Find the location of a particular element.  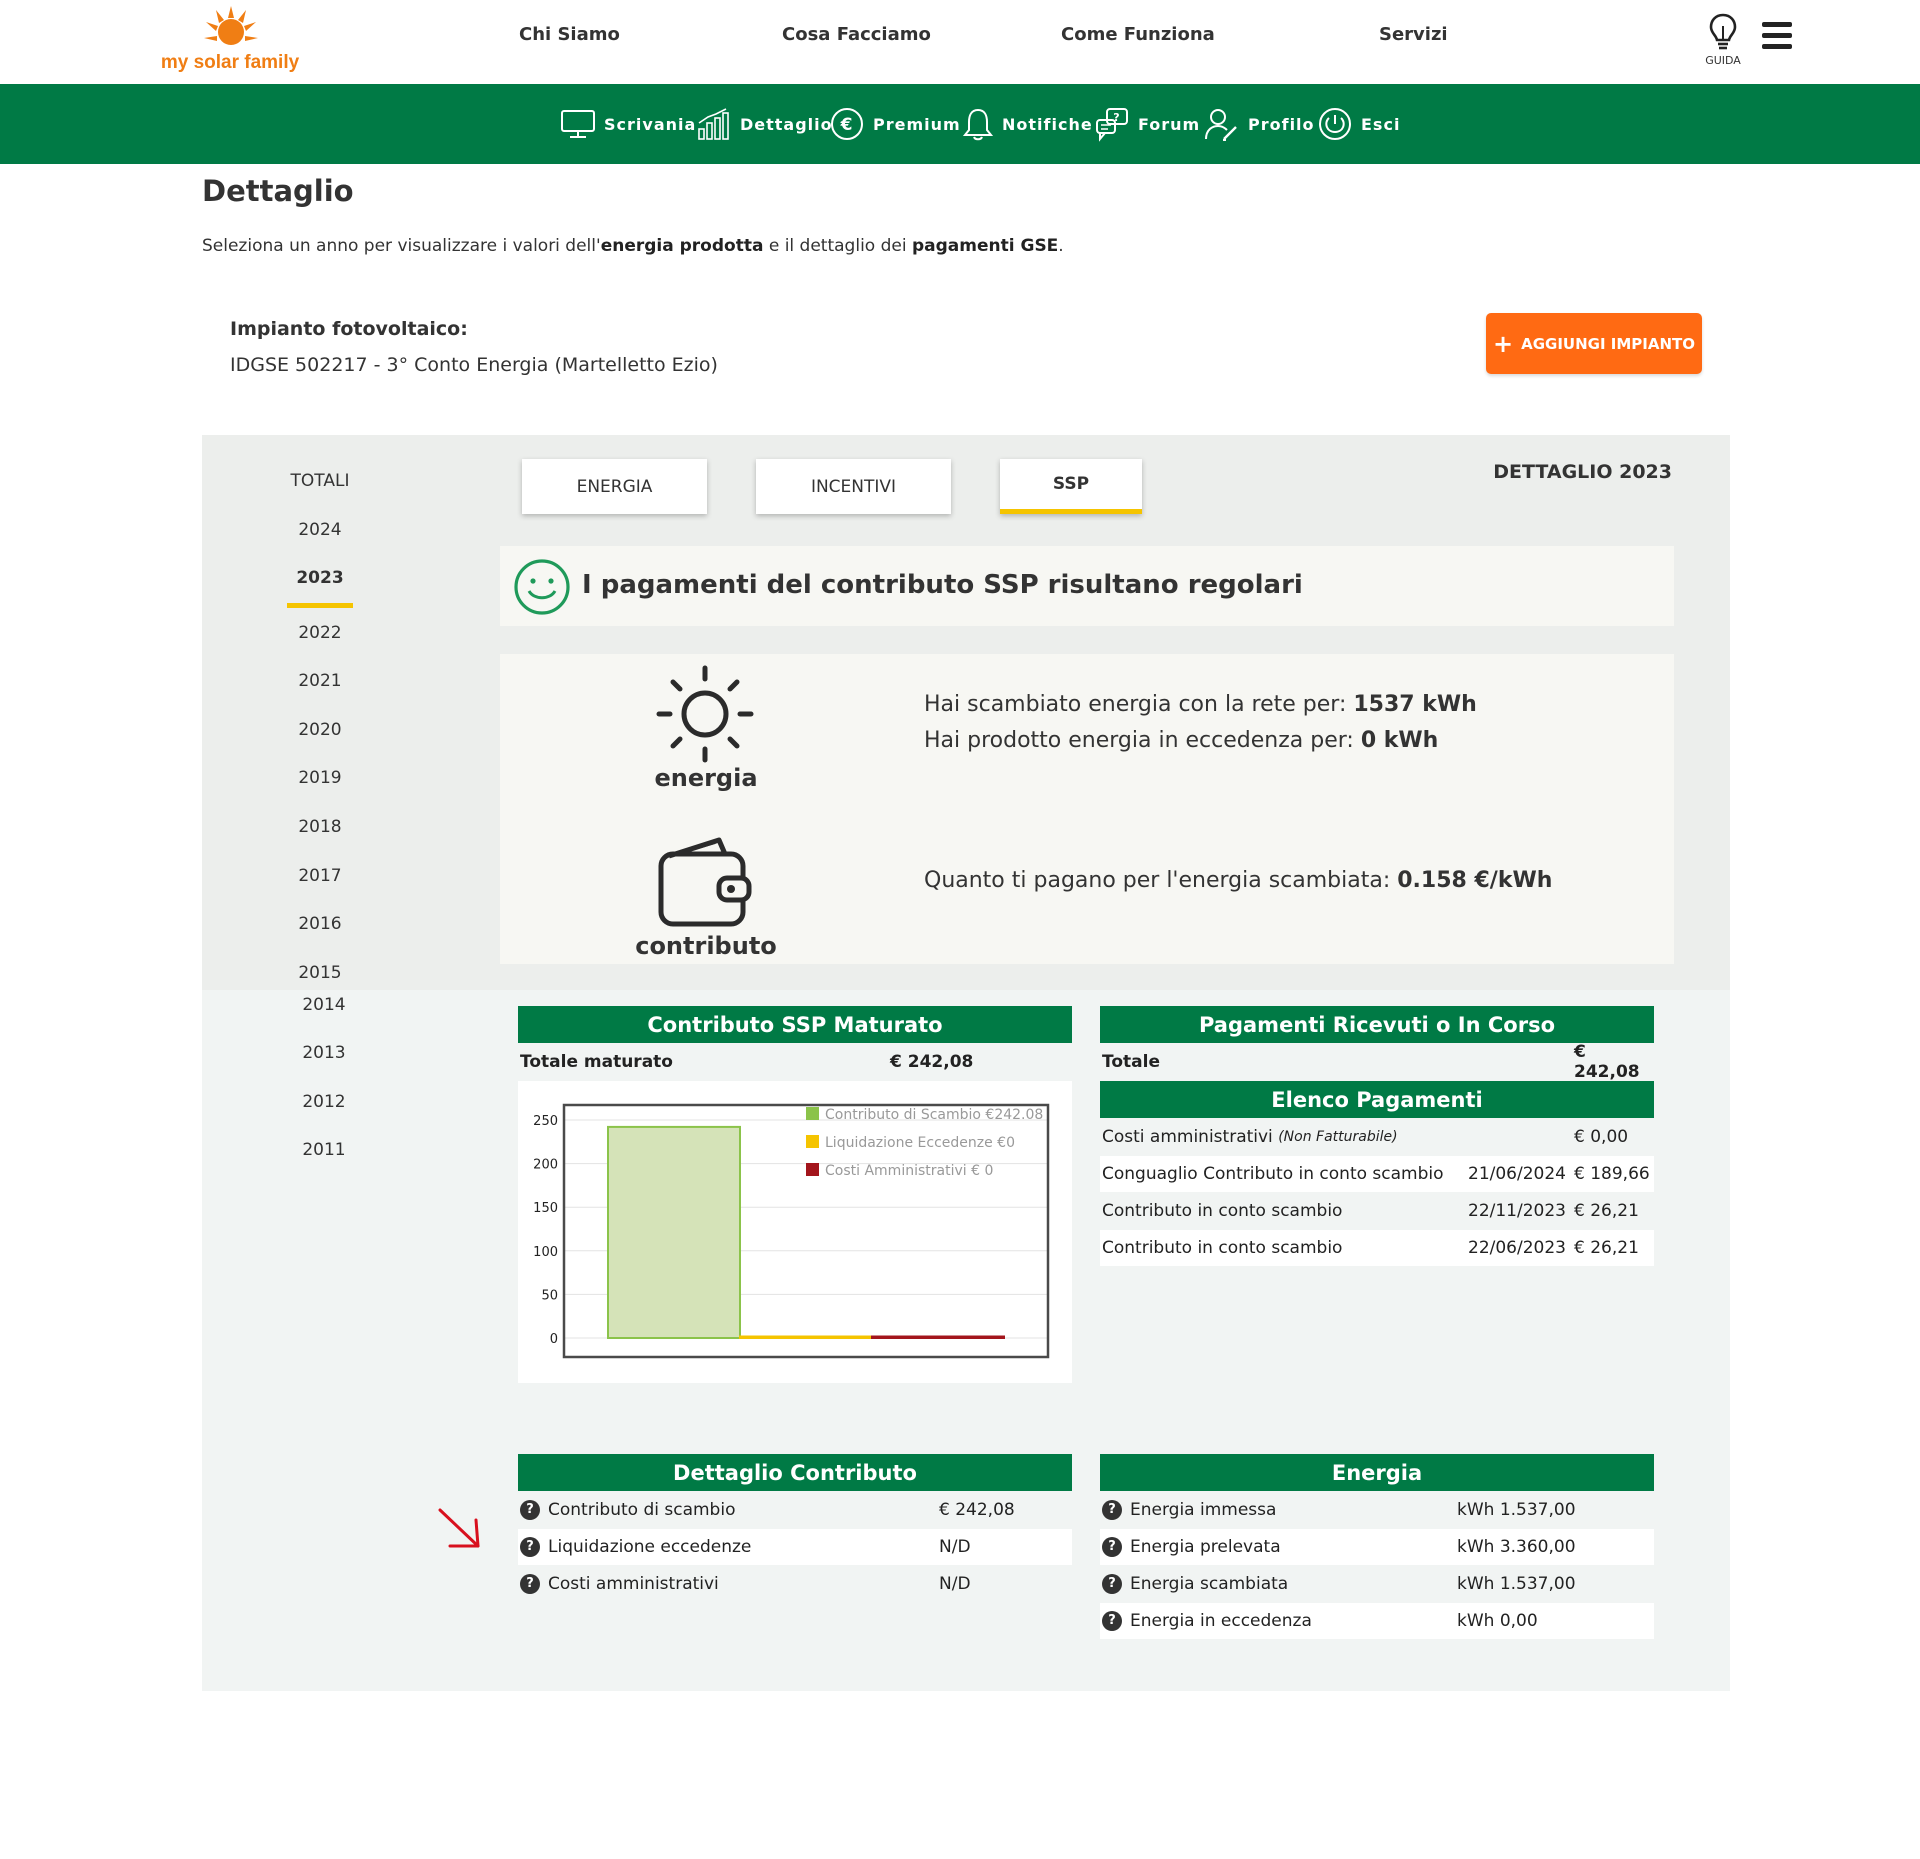

maturato-header: Contributo SSP Maturato is located at coordinates (795, 1024).